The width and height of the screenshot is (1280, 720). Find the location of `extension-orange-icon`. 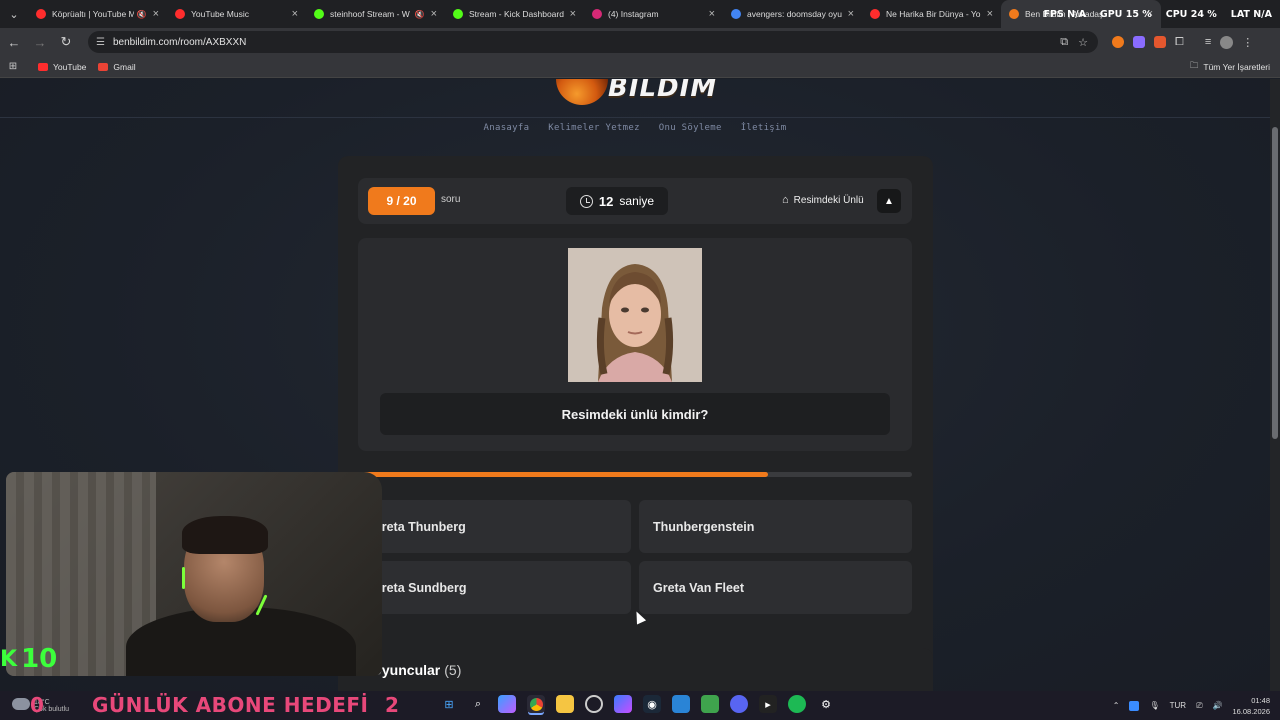

extension-orange-icon is located at coordinates (1118, 42).